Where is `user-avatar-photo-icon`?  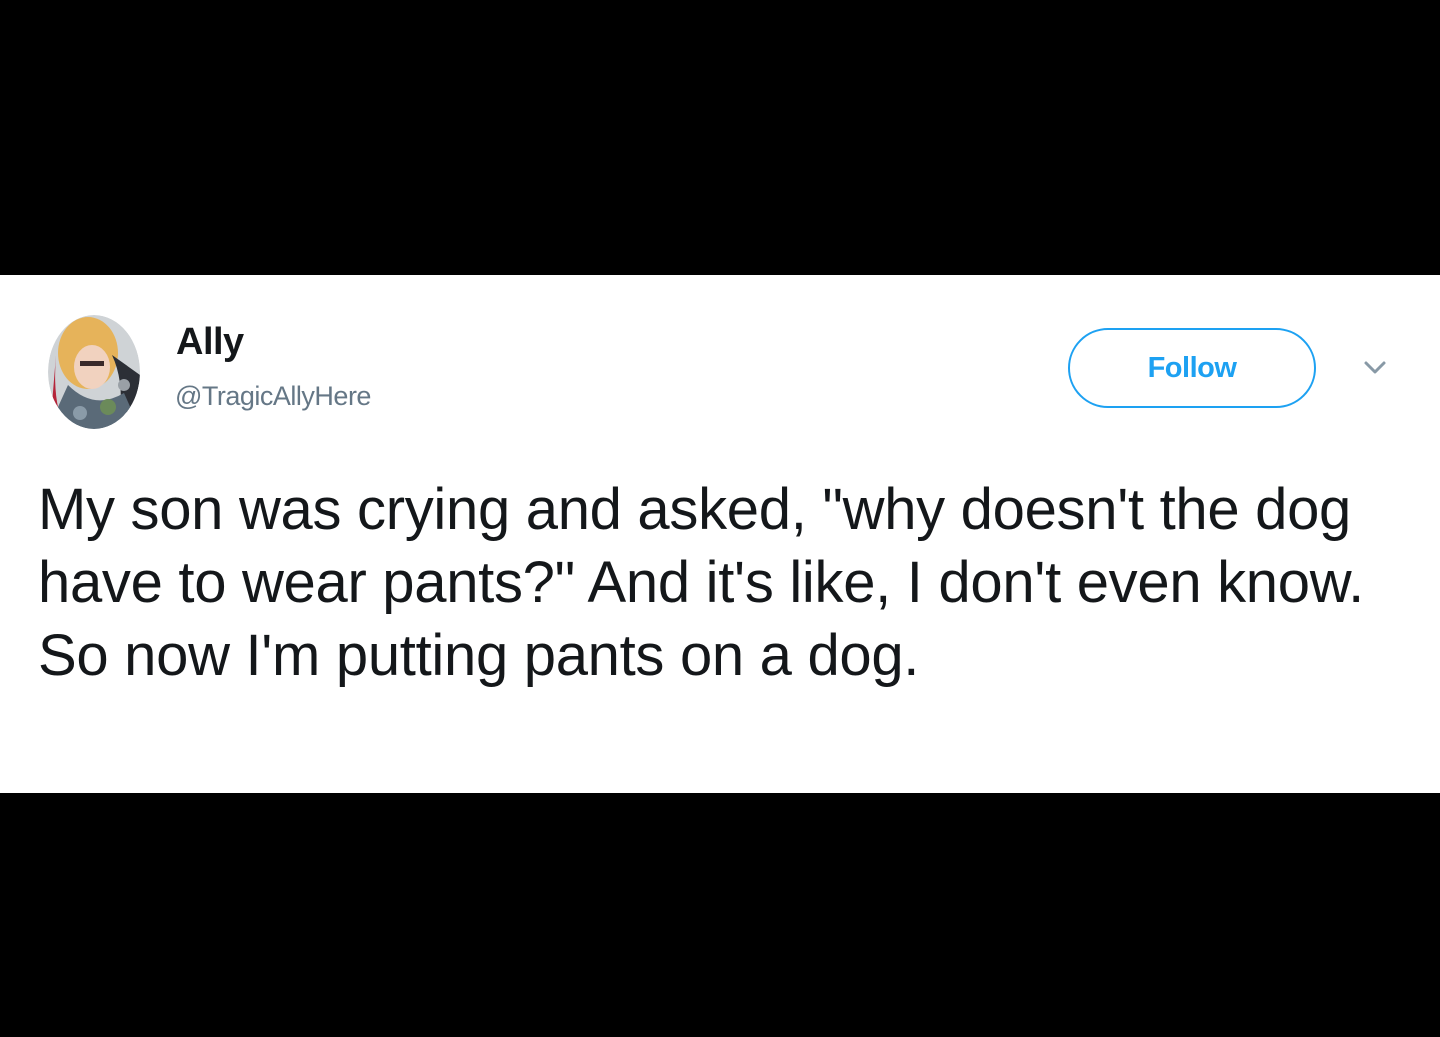
user-avatar-photo-icon is located at coordinates (94, 372).